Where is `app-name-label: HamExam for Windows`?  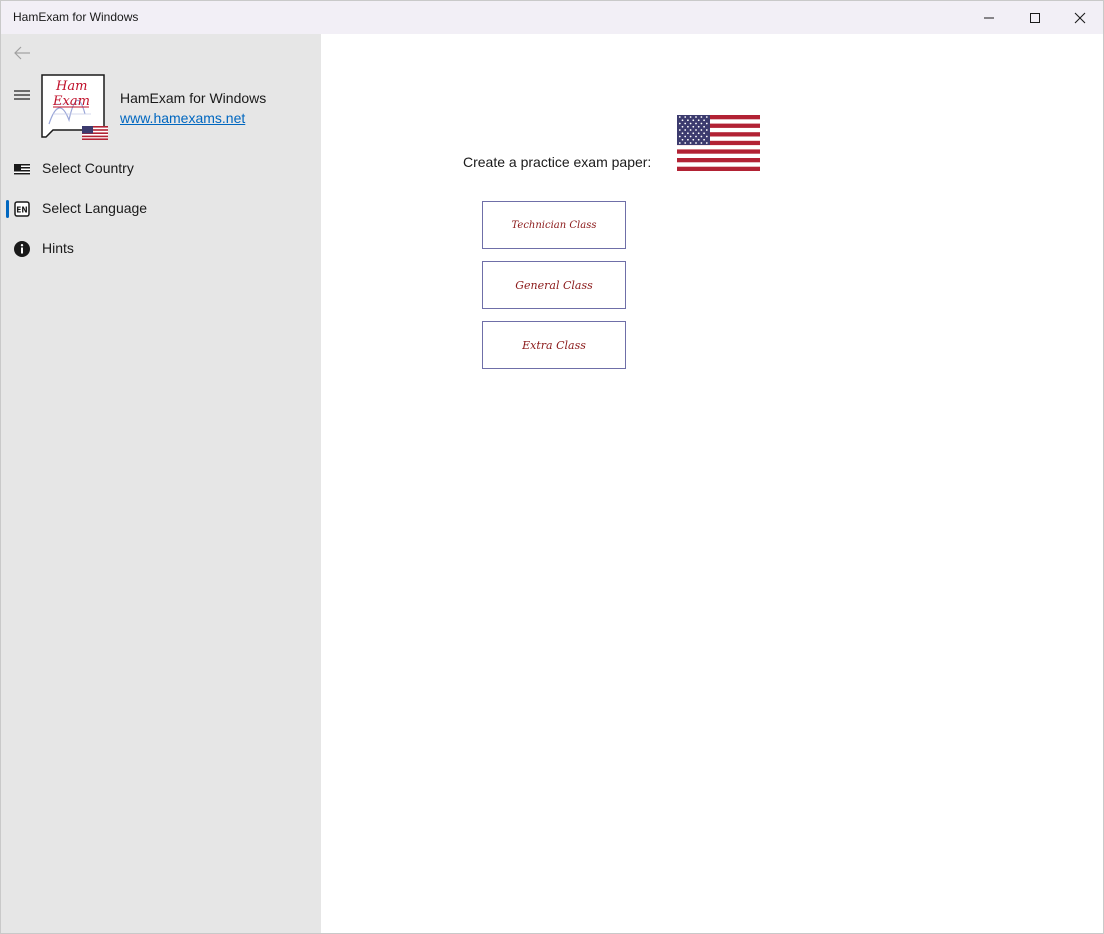 app-name-label: HamExam for Windows is located at coordinates (193, 98).